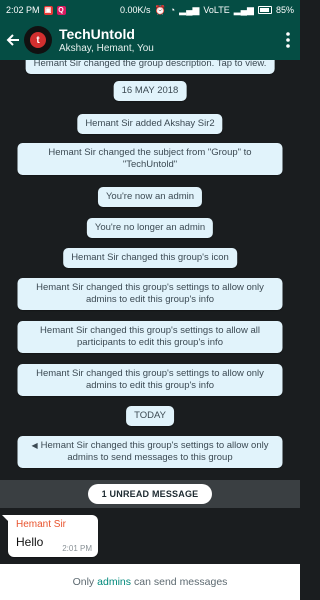 The width and height of the screenshot is (320, 600). I want to click on battery-icon, so click(264, 10).